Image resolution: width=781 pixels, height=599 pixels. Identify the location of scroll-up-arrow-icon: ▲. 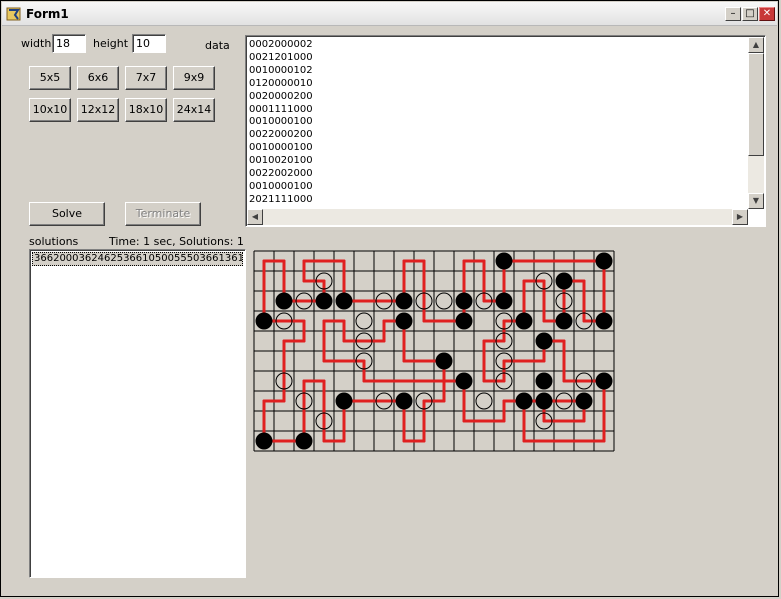
(756, 45).